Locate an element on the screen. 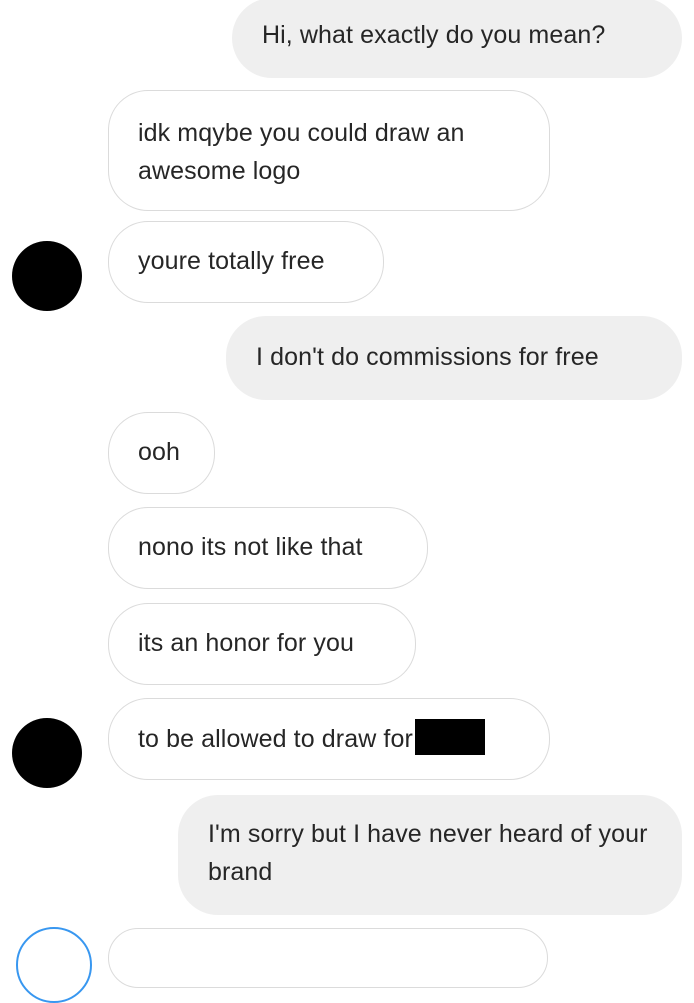  message-received: nono its not like that is located at coordinates (268, 548).